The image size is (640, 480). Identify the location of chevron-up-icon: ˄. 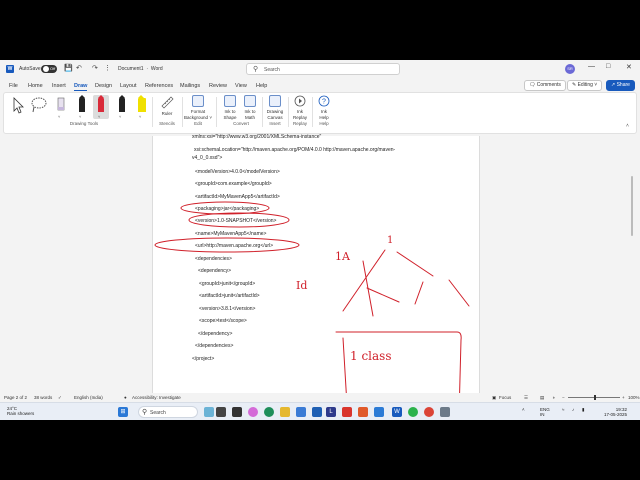
(523, 409).